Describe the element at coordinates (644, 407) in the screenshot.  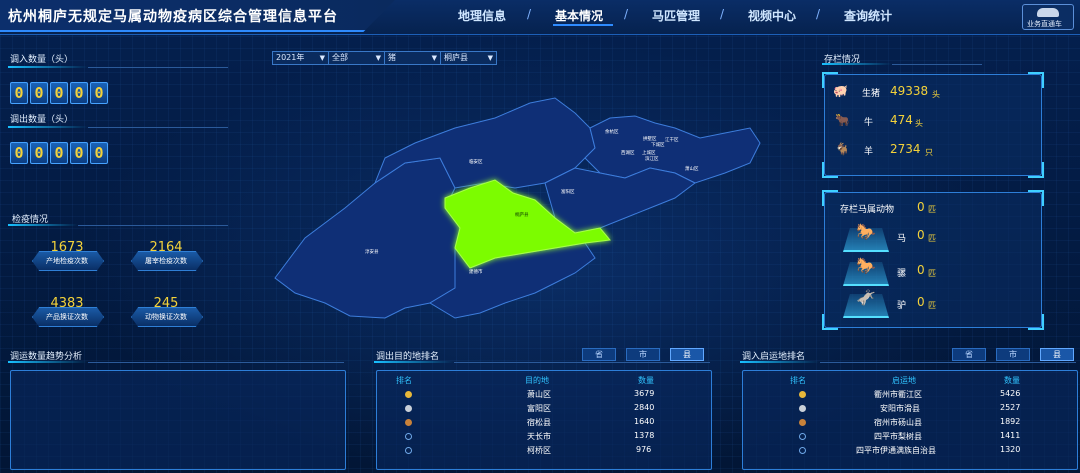
I see `dest-row-count: 2840` at that location.